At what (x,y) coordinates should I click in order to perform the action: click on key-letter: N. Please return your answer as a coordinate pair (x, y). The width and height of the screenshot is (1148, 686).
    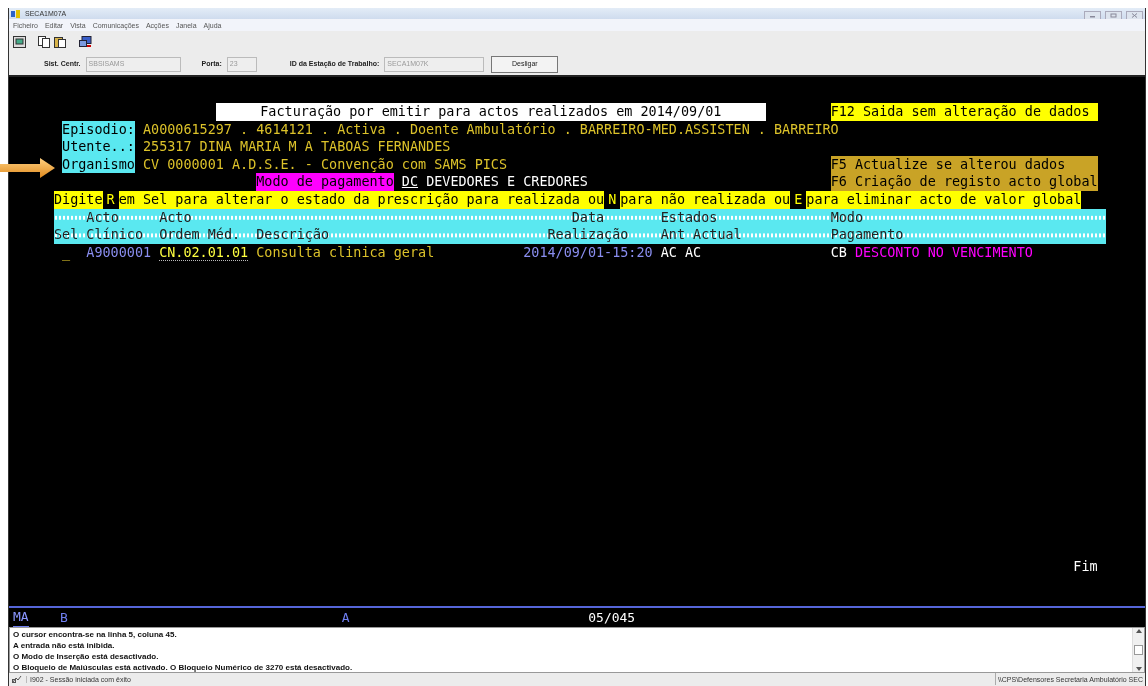
    Looking at the image, I should click on (612, 199).